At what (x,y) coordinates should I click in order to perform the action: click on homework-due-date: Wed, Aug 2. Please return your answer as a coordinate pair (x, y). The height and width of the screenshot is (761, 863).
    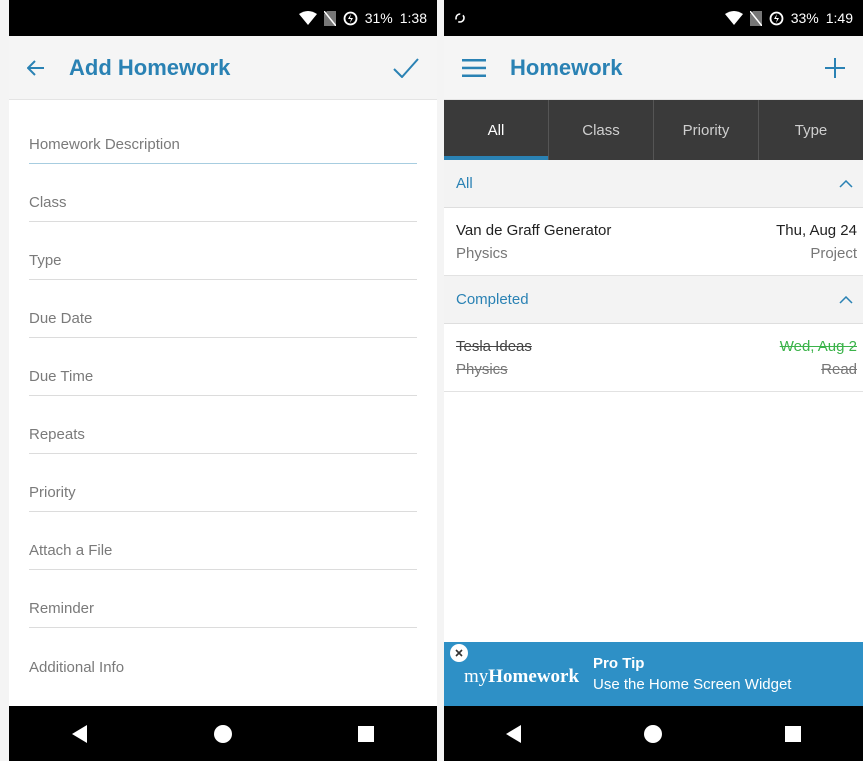
    Looking at the image, I should click on (818, 346).